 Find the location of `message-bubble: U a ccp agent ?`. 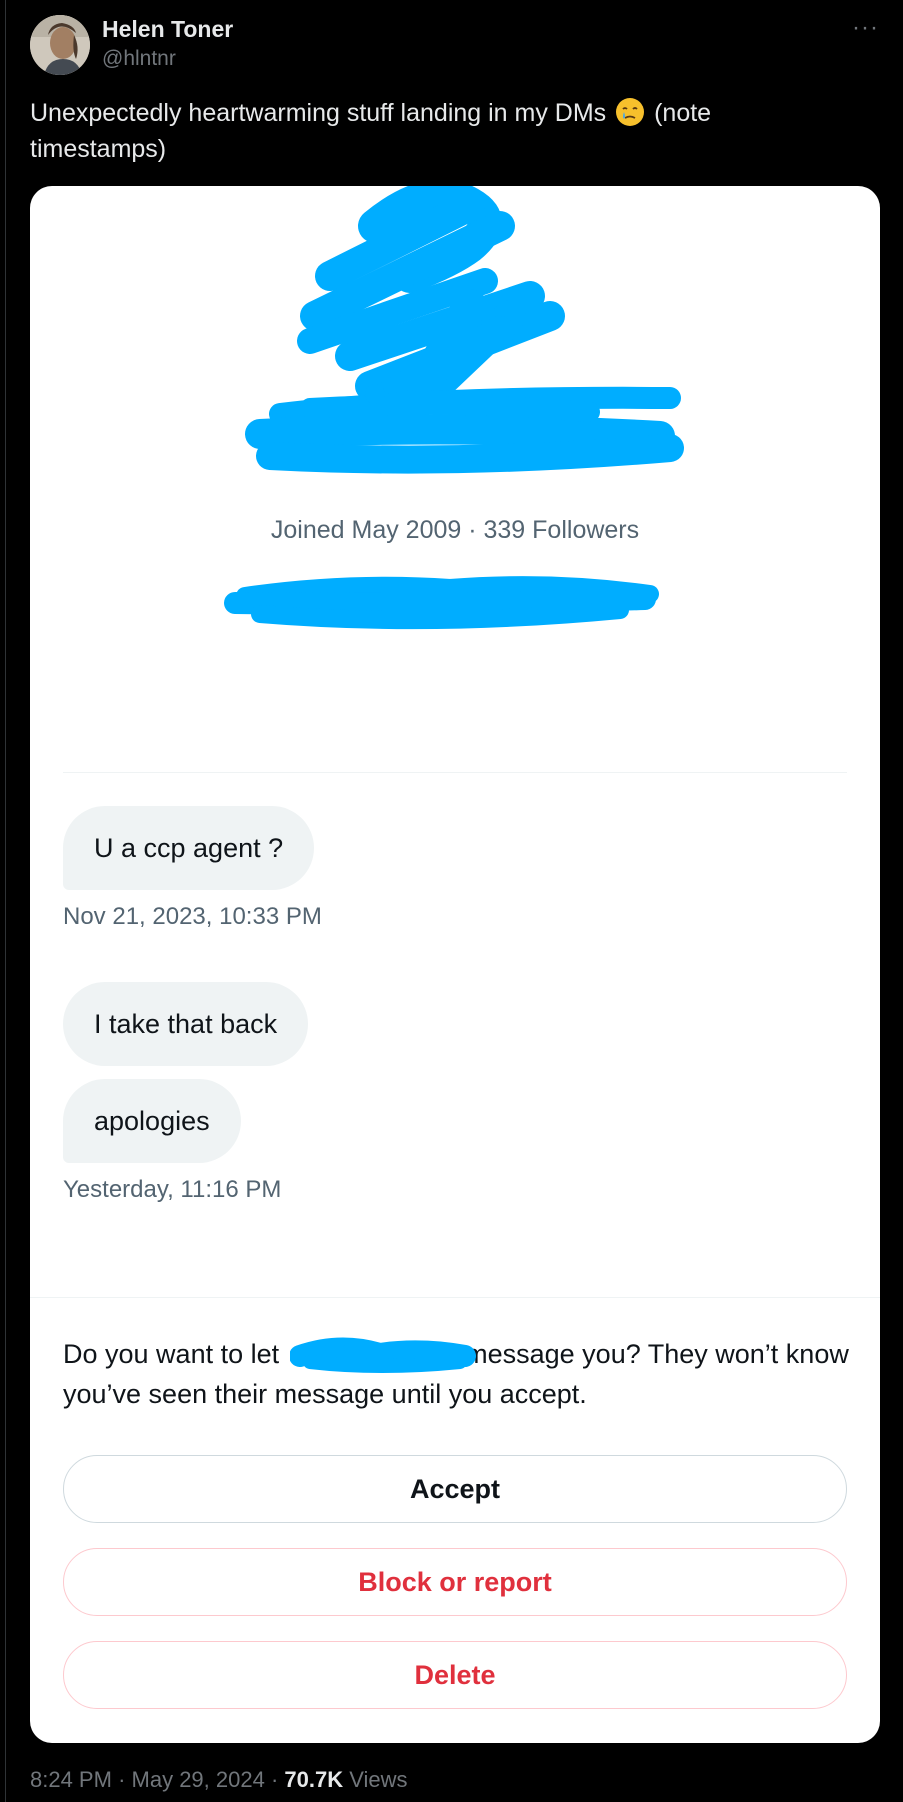

message-bubble: U a ccp agent ? is located at coordinates (189, 848).